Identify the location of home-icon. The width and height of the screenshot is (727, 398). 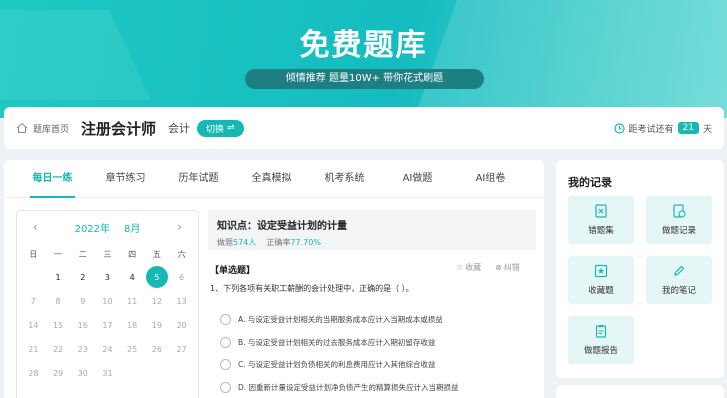
(22, 128).